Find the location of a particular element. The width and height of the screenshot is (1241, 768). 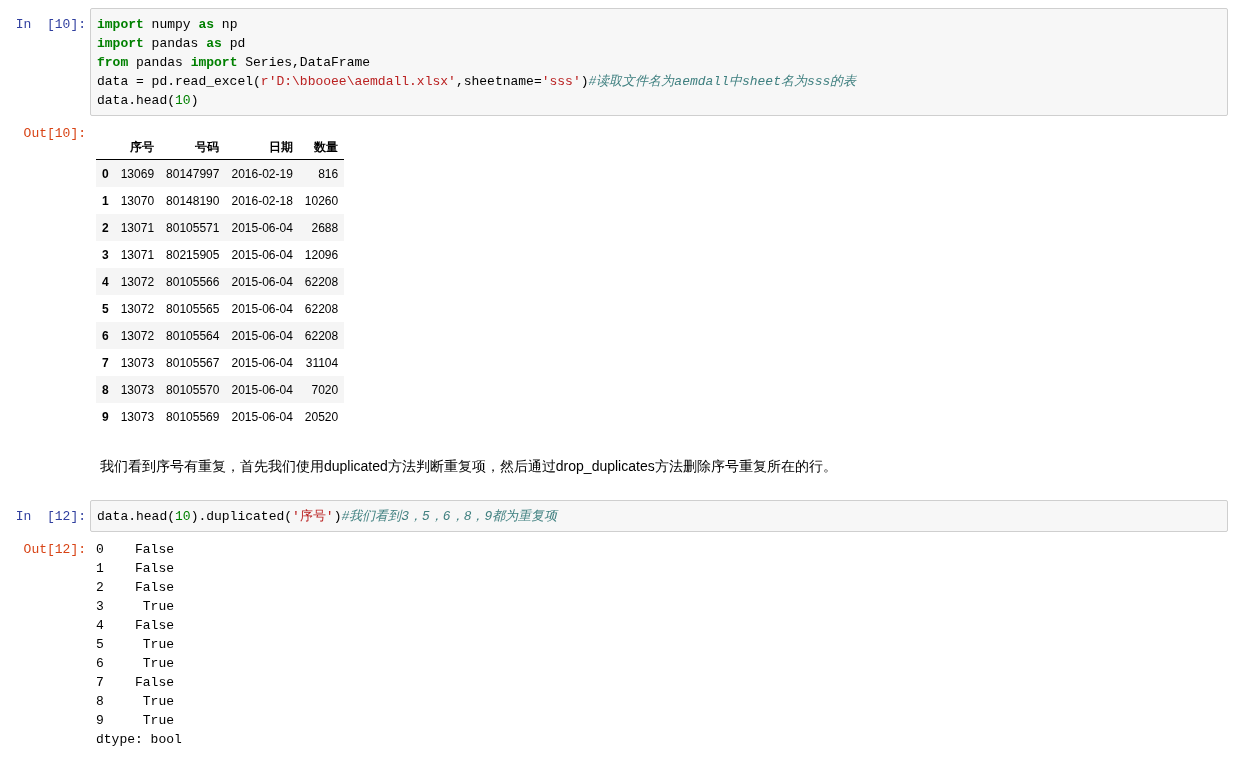

table-cell: 80105567 is located at coordinates (193, 362).